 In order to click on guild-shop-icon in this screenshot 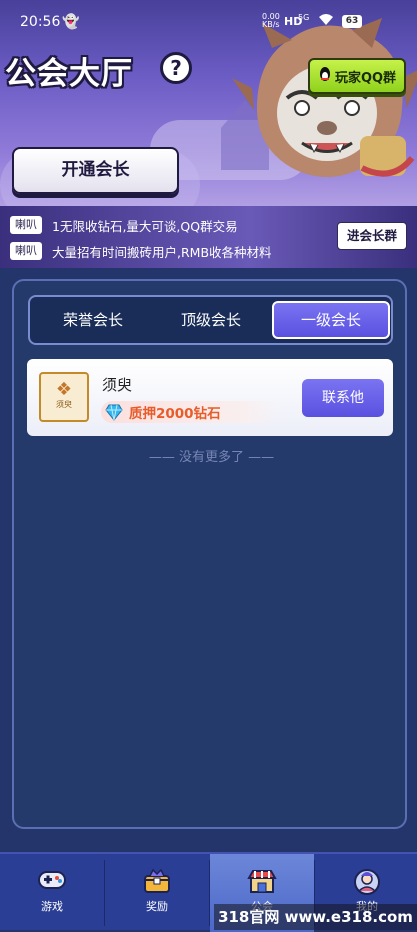, I will do `click(262, 881)`.